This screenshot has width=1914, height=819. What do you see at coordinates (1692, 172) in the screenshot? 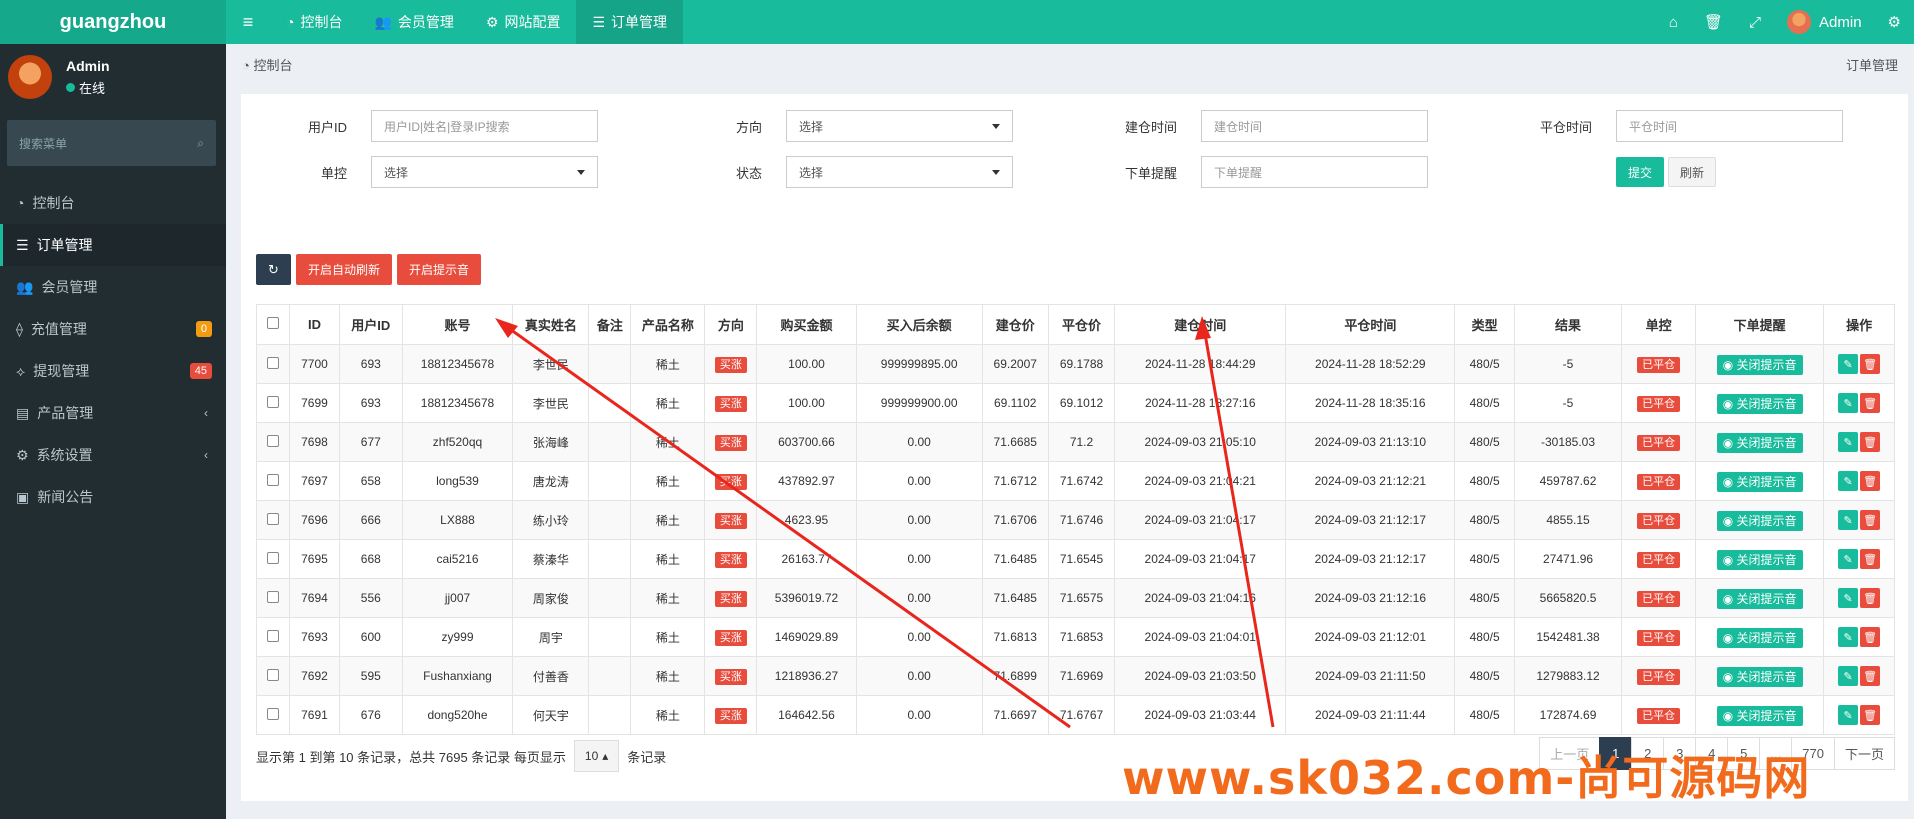
I see `reset-button: 刷新` at bounding box center [1692, 172].